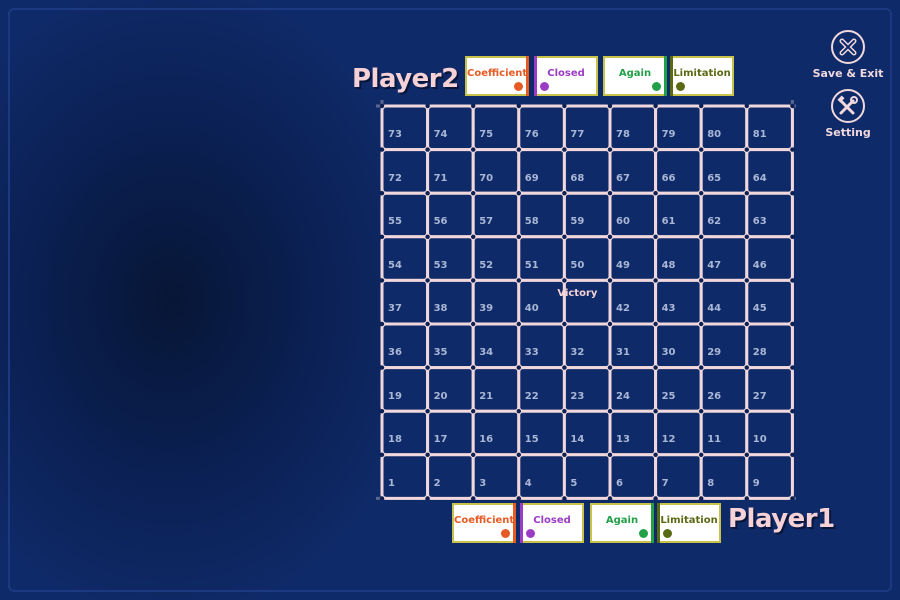 This screenshot has width=900, height=600. Describe the element at coordinates (486, 309) in the screenshot. I see `cell-number: 39` at that location.